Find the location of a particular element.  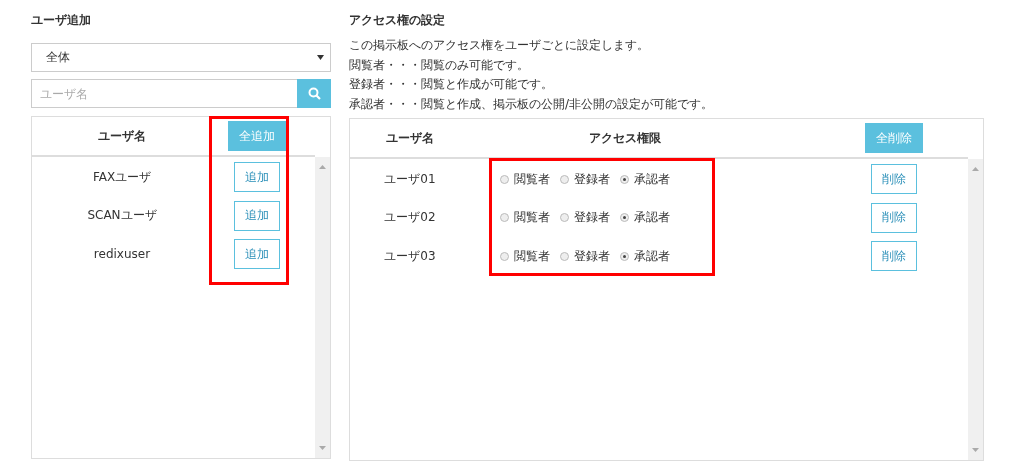

description-line: この掲示板へのアクセス権をユーザごとに設定します。 is located at coordinates (499, 45).